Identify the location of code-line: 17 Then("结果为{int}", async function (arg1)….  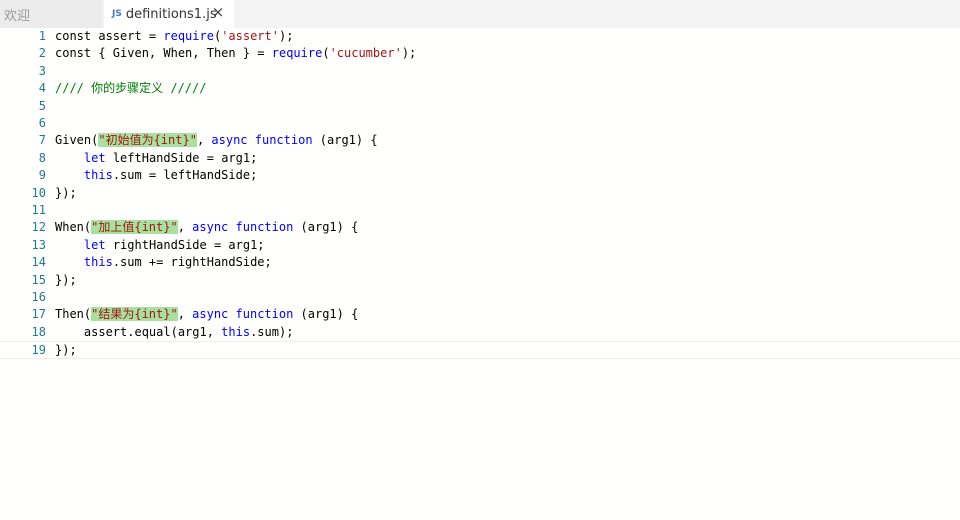
(480, 314).